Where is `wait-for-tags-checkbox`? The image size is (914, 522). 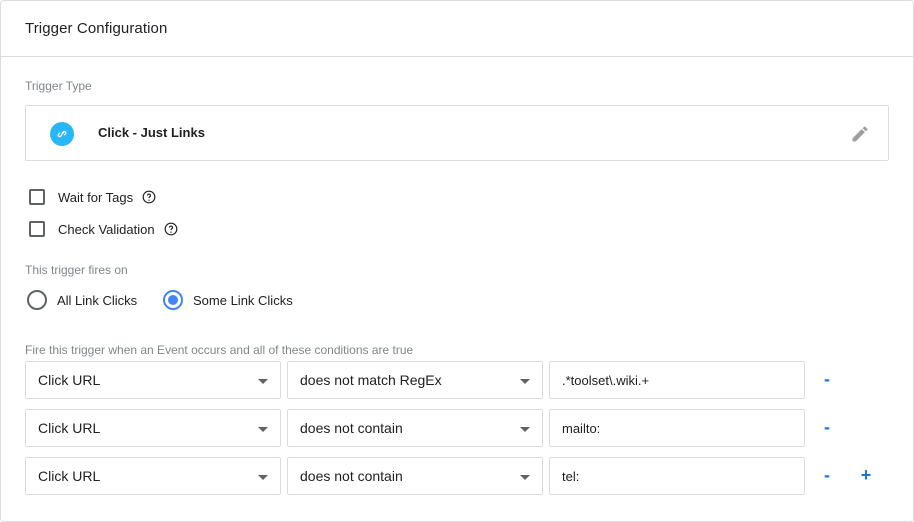
wait-for-tags-checkbox is located at coordinates (37, 197).